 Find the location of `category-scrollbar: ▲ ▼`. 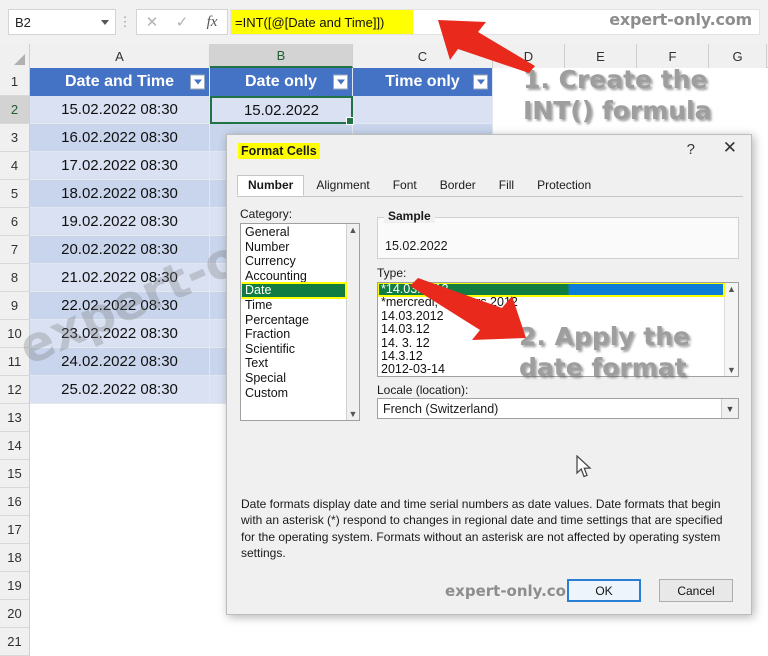

category-scrollbar: ▲ ▼ is located at coordinates (352, 322).